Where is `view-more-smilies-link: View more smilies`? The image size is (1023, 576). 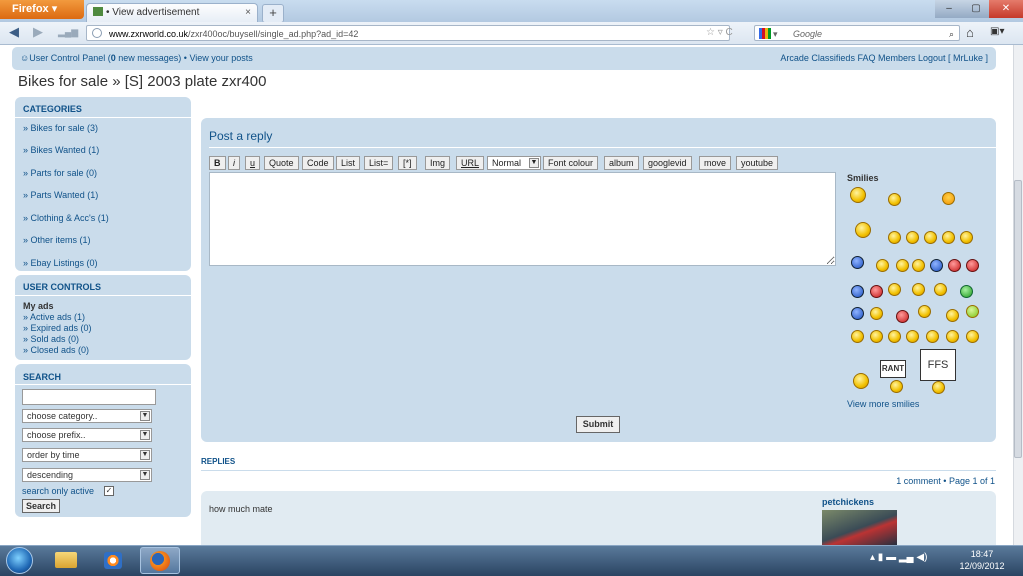
view-more-smilies-link: View more smilies is located at coordinates (883, 404).